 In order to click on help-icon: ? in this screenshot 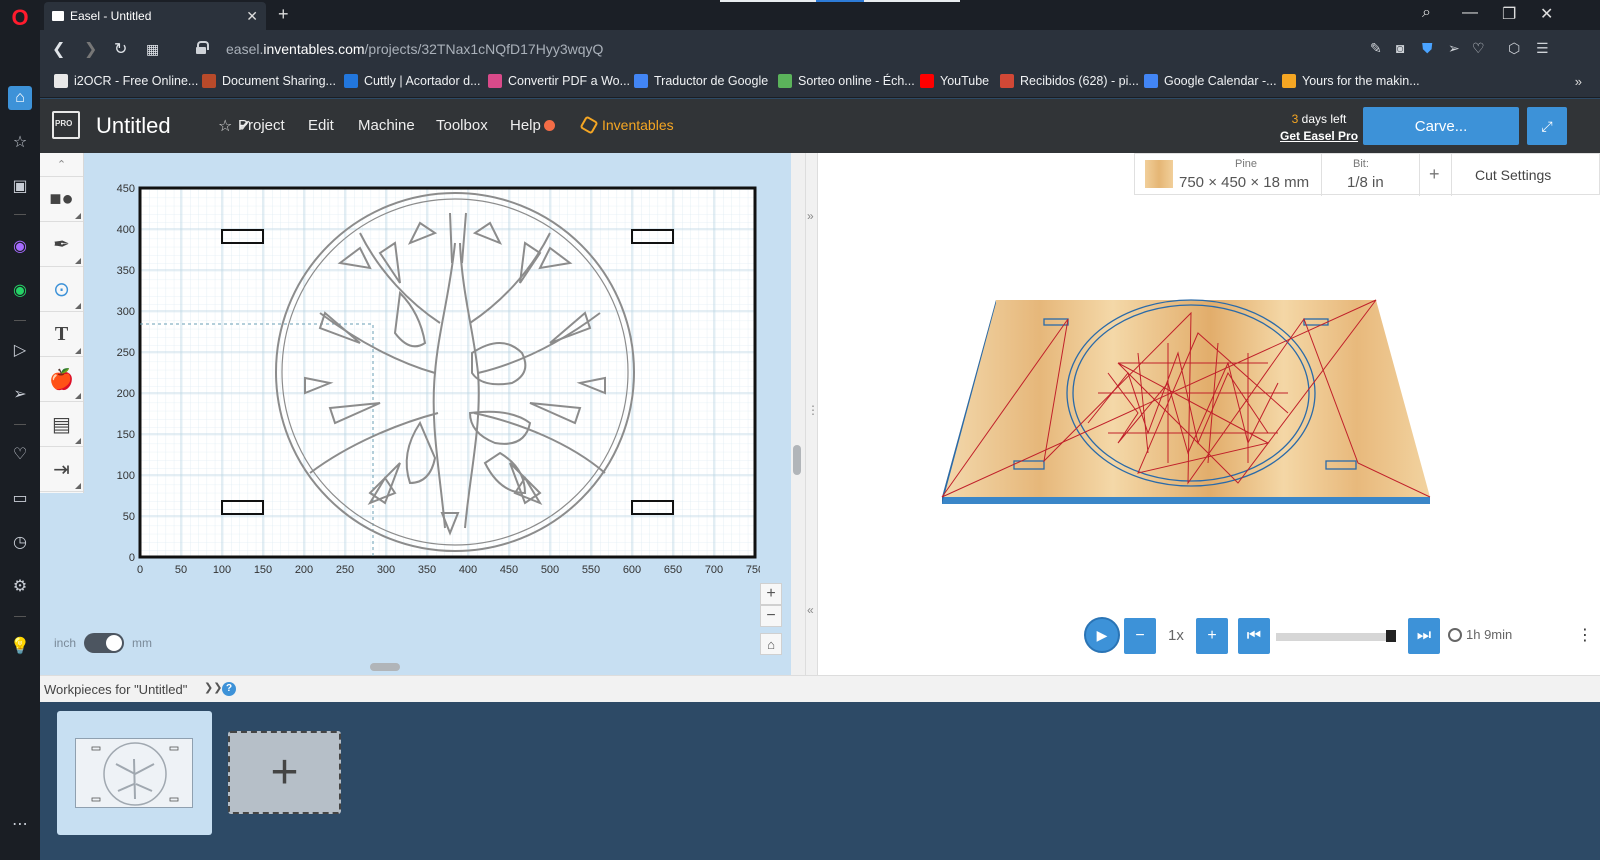, I will do `click(229, 689)`.